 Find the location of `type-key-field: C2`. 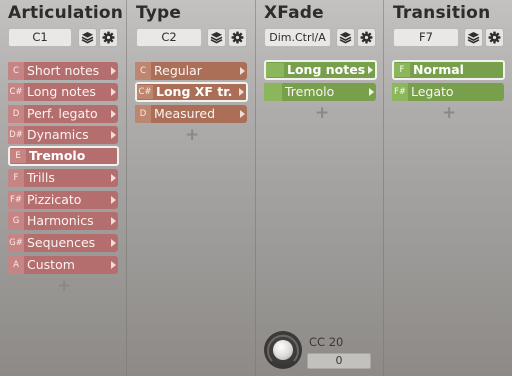

type-key-field: C2 is located at coordinates (169, 37).